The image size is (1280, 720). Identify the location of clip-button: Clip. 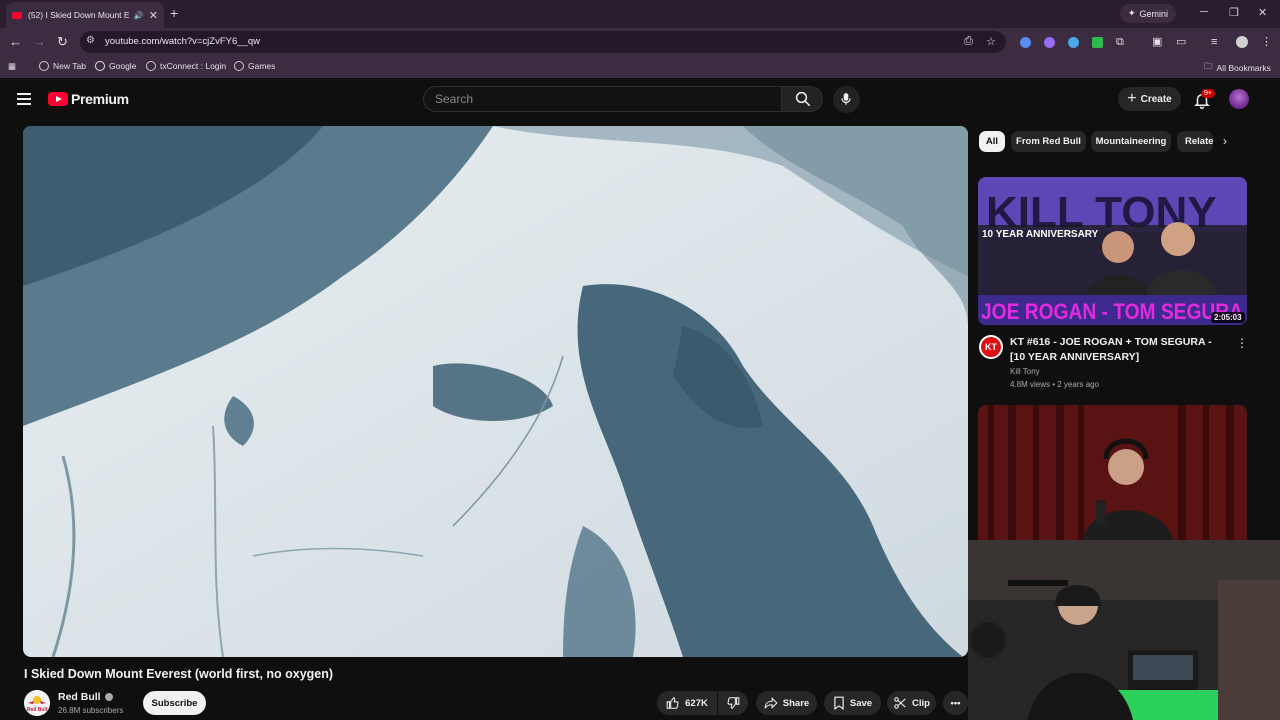
(911, 703).